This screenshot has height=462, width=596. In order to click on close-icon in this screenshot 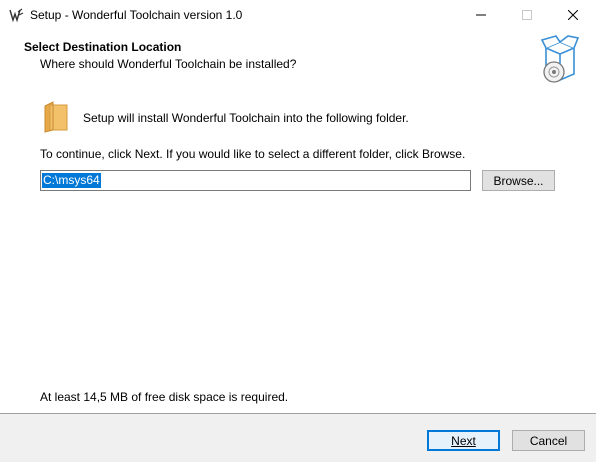, I will do `click(573, 15)`.